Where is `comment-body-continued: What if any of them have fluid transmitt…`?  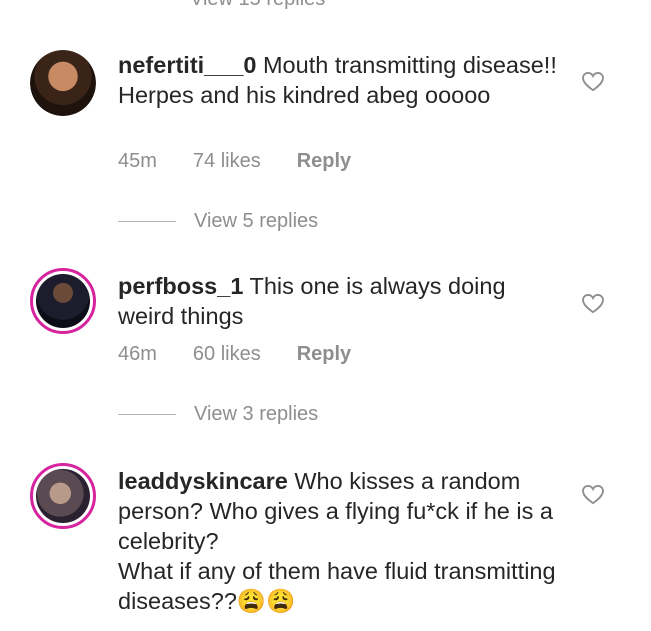 comment-body-continued: What if any of them have fluid transmitt… is located at coordinates (337, 586).